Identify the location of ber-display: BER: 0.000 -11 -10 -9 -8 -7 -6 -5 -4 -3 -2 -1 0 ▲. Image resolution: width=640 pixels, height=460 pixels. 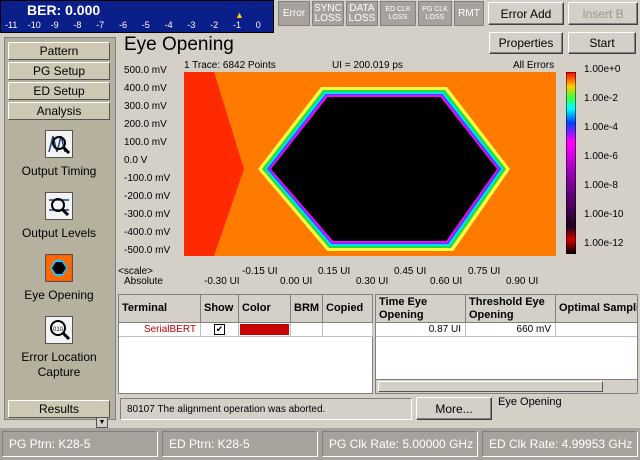
(137, 16).